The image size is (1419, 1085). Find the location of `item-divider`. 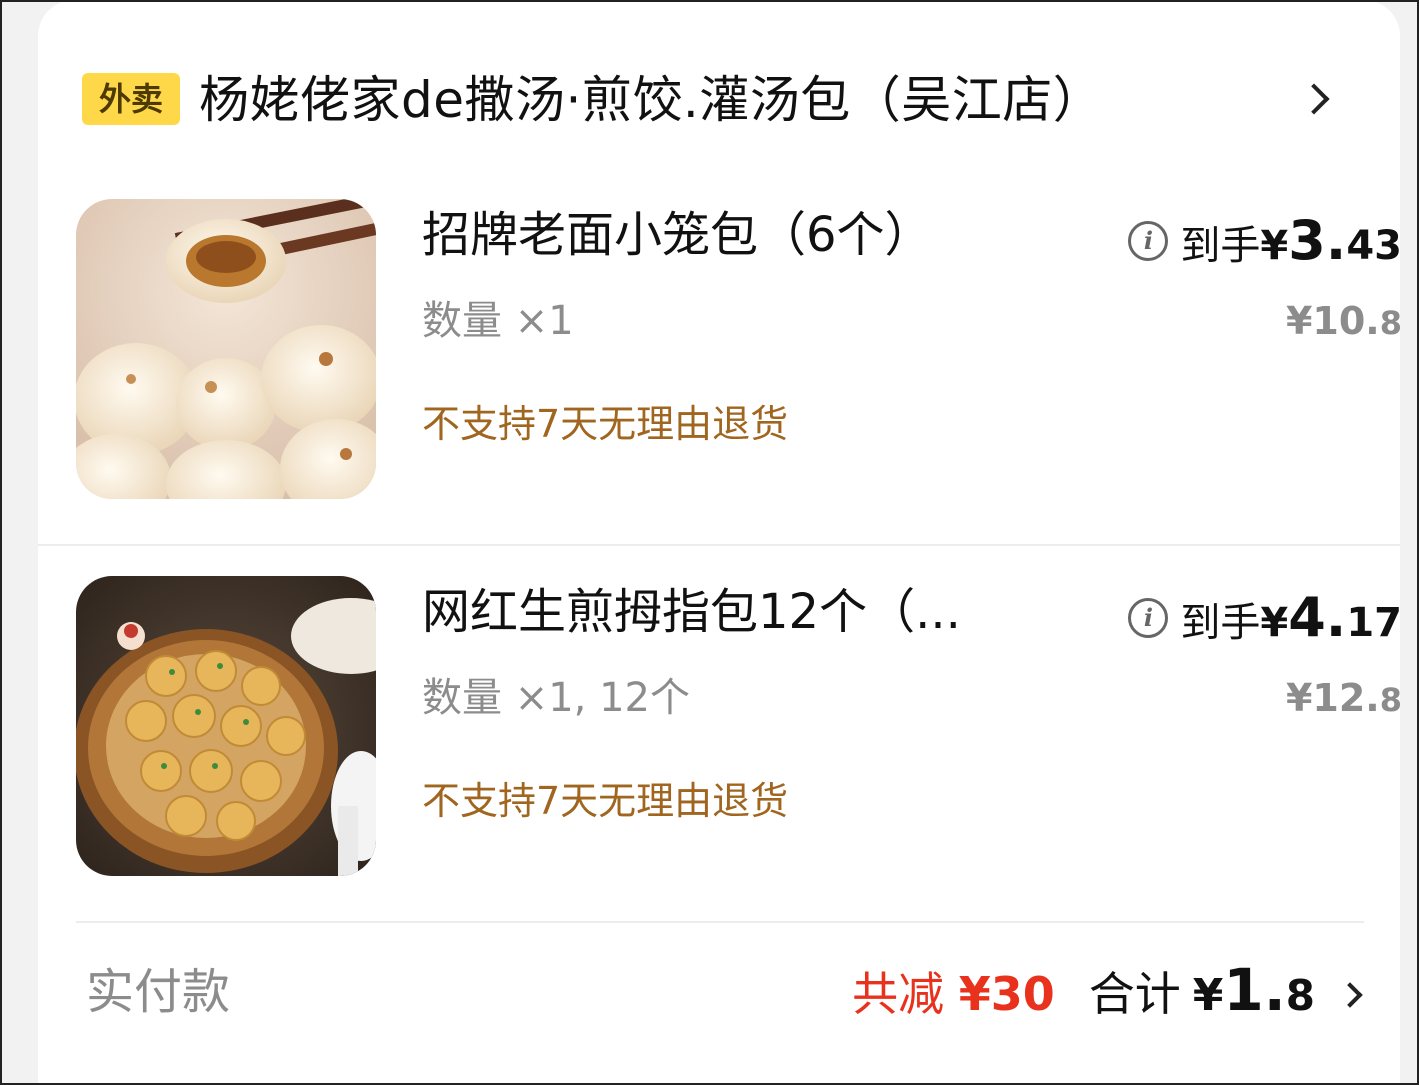

item-divider is located at coordinates (719, 545).